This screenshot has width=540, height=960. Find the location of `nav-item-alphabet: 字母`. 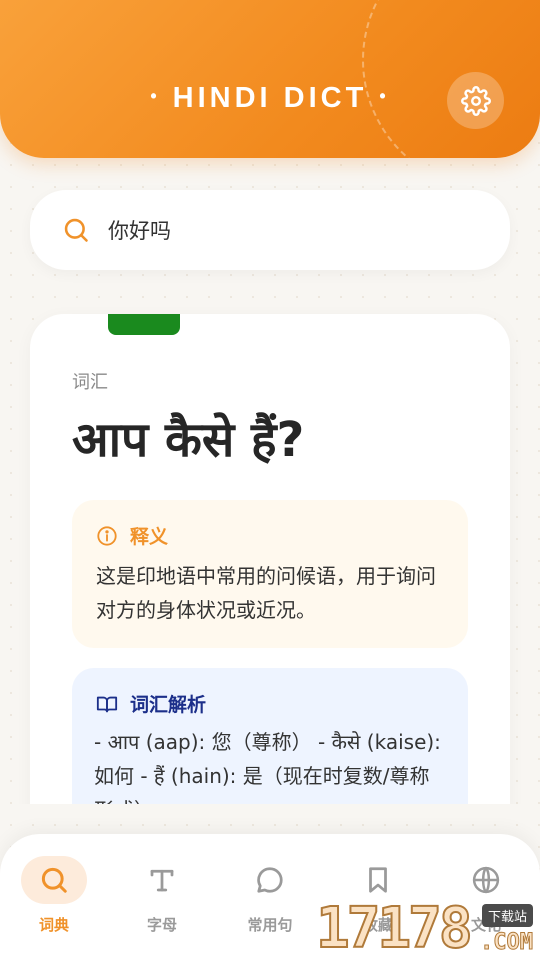

nav-item-alphabet: 字母 is located at coordinates (162, 904).